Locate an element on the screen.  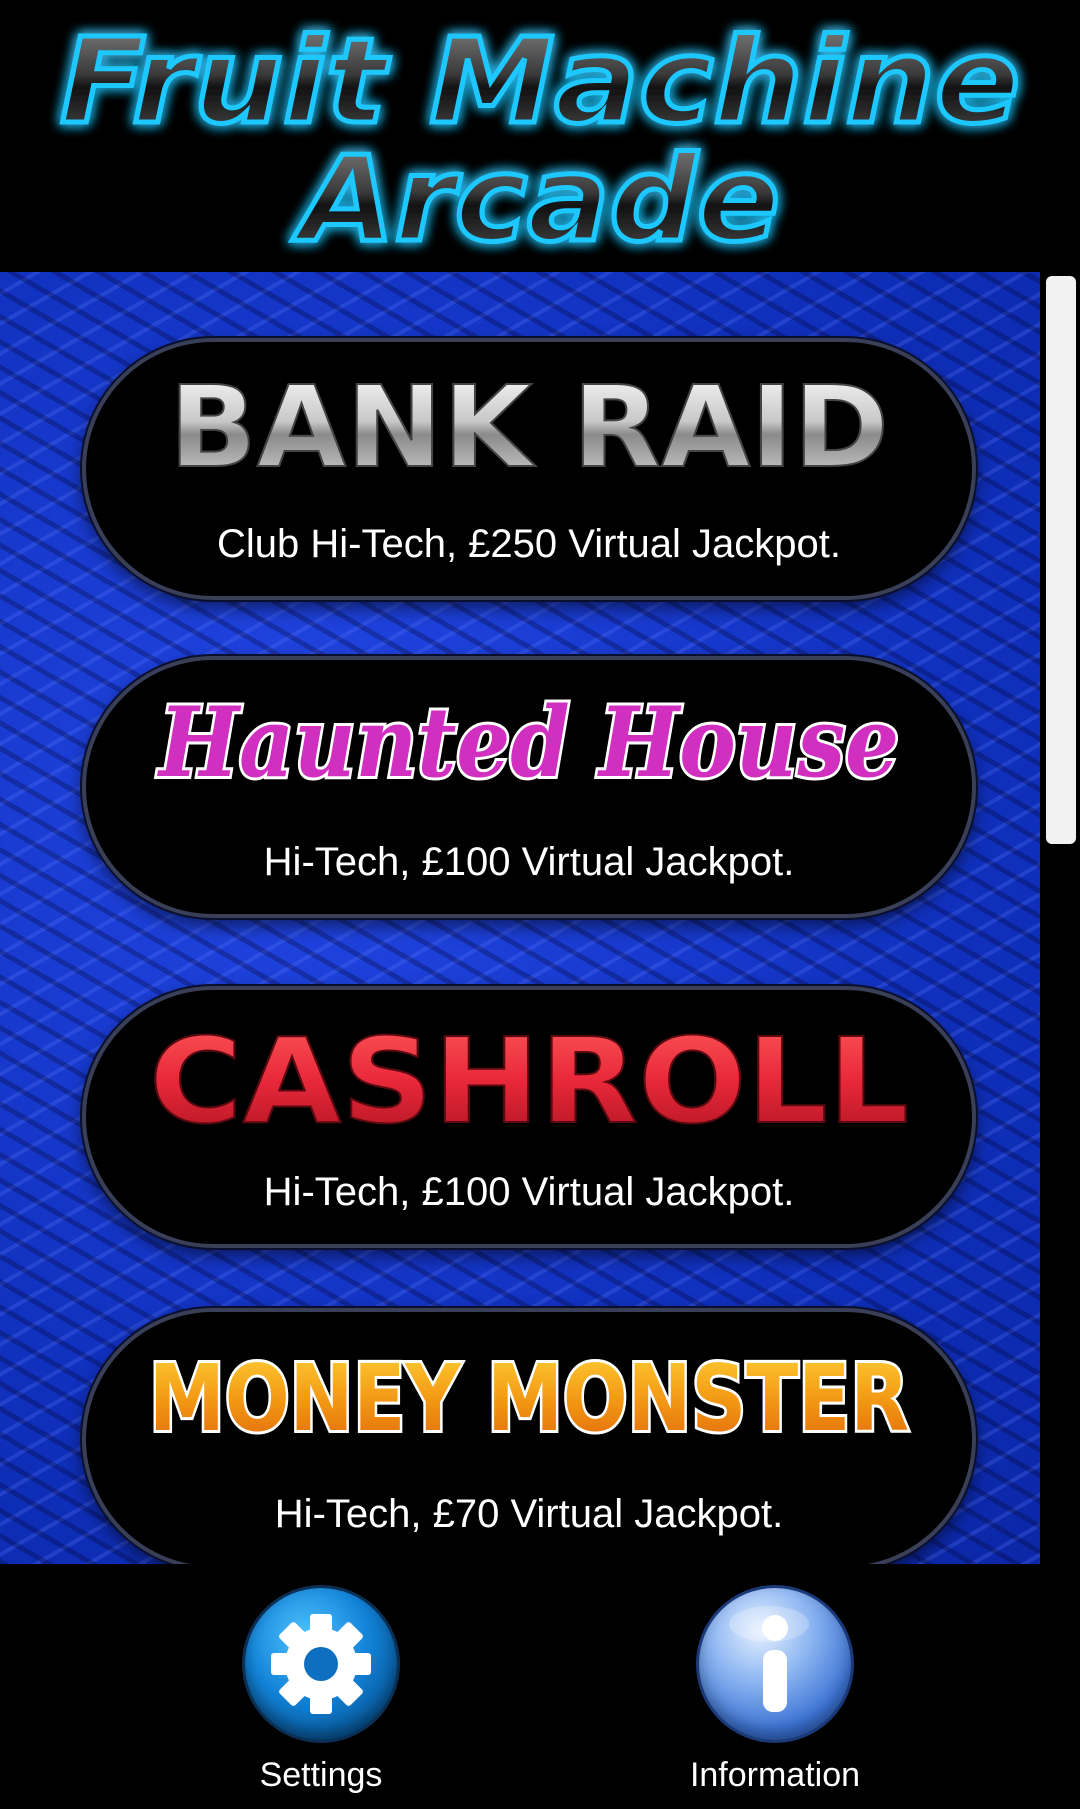
information-circle is located at coordinates (775, 1664).